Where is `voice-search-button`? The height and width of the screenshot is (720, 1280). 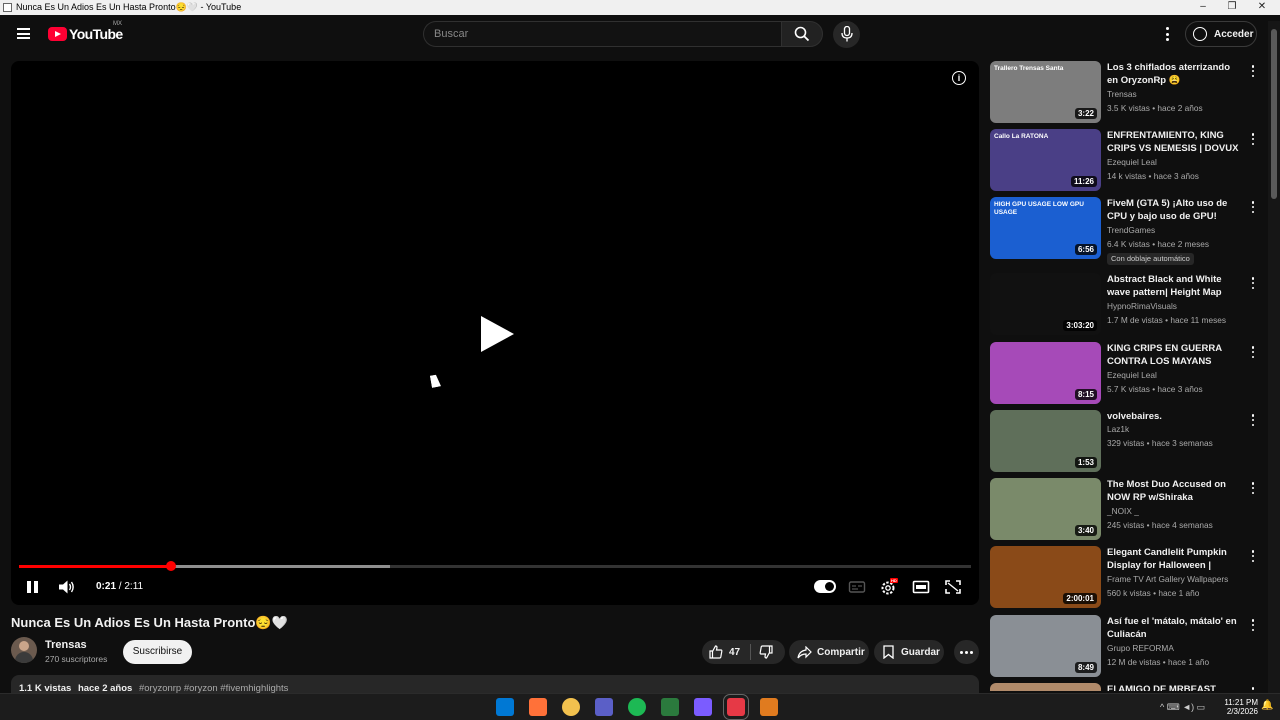
voice-search-button is located at coordinates (846, 34).